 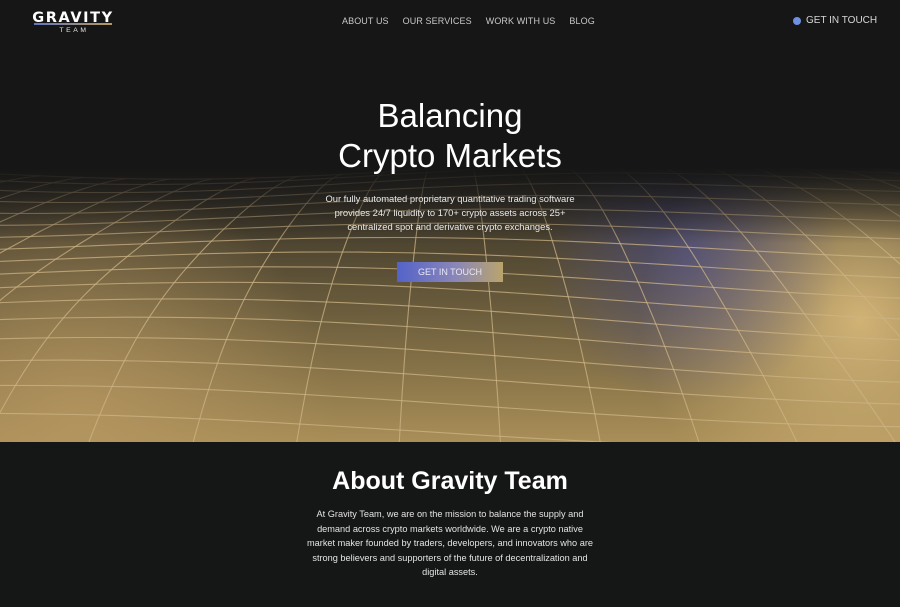 What do you see at coordinates (450, 272) in the screenshot?
I see `hero-get-in-touch-button: GET IN TOUCH` at bounding box center [450, 272].